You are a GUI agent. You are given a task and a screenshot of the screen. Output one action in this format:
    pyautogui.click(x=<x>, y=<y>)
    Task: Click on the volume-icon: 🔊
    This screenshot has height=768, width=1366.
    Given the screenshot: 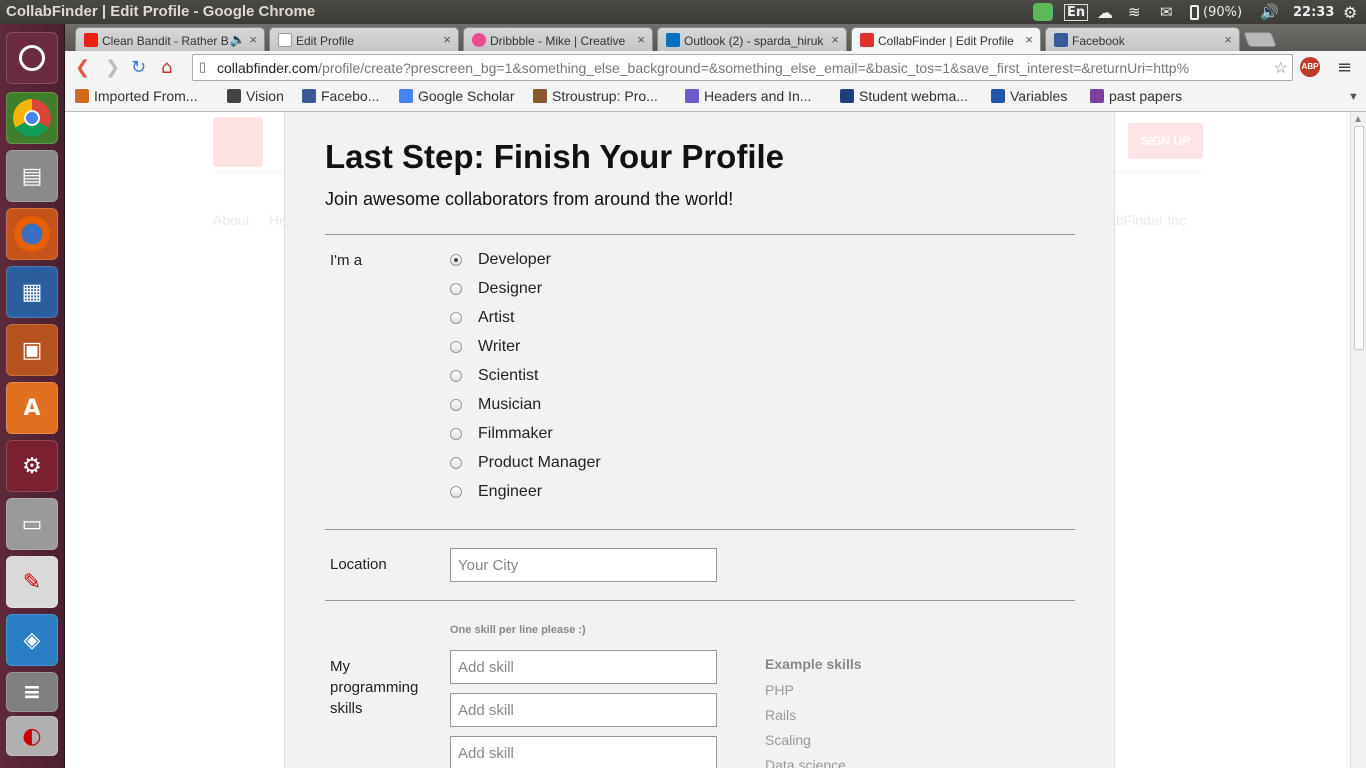 What is the action you would take?
    pyautogui.click(x=1269, y=12)
    